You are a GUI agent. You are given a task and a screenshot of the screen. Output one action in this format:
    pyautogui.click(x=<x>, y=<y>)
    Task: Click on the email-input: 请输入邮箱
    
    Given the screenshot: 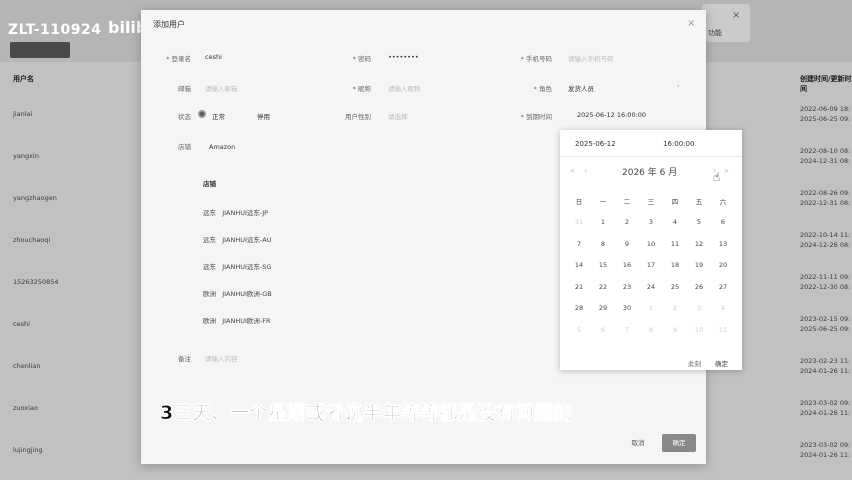 What is the action you would take?
    pyautogui.click(x=221, y=88)
    